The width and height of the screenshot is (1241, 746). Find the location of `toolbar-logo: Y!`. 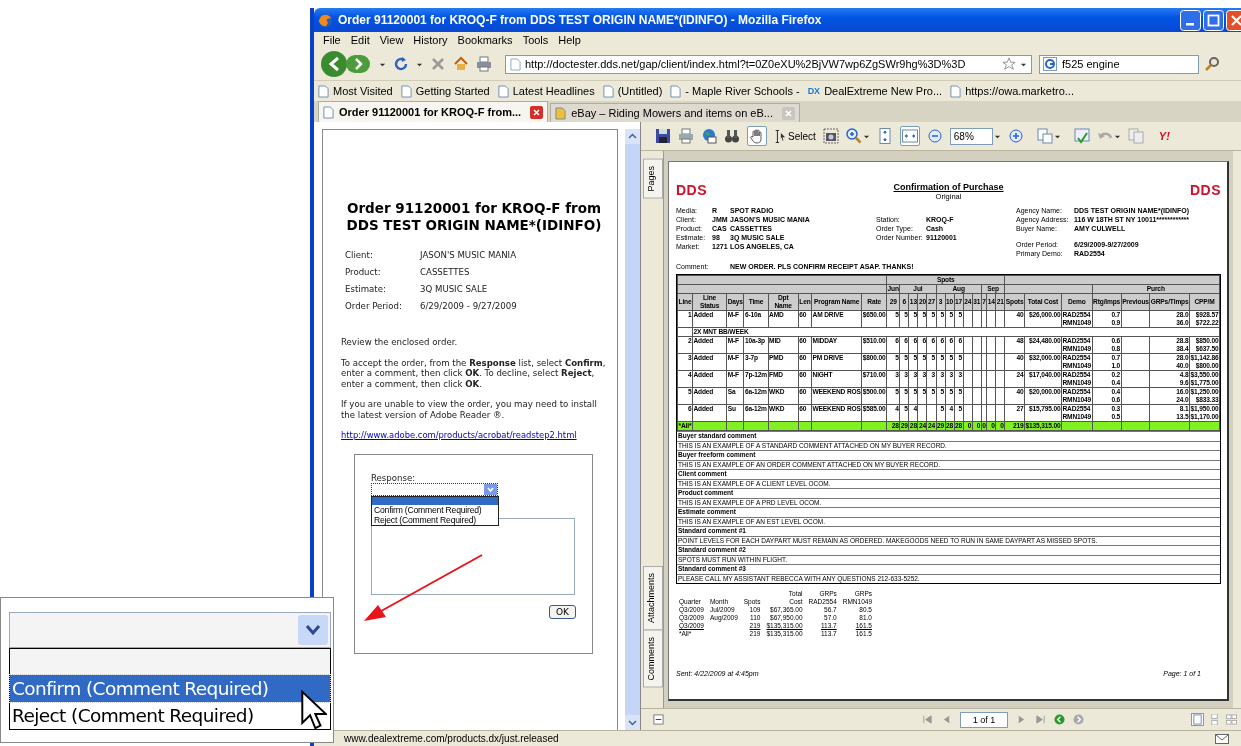

toolbar-logo: Y! is located at coordinates (1164, 136).